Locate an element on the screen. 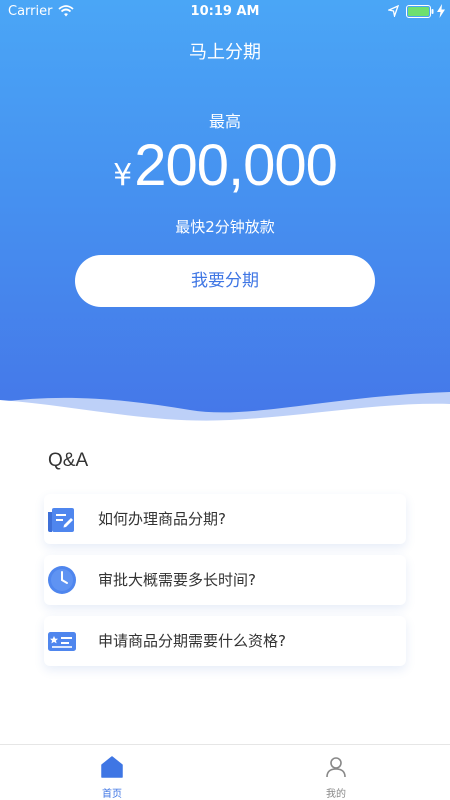 This screenshot has height=800, width=450. id-card-icon is located at coordinates (62, 641).